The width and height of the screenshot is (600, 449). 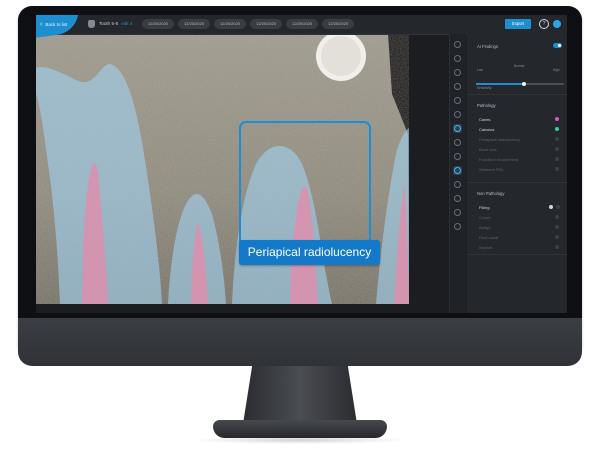 What do you see at coordinates (488, 237) in the screenshot?
I see `non-pathology-item-root-canal: Root canal` at bounding box center [488, 237].